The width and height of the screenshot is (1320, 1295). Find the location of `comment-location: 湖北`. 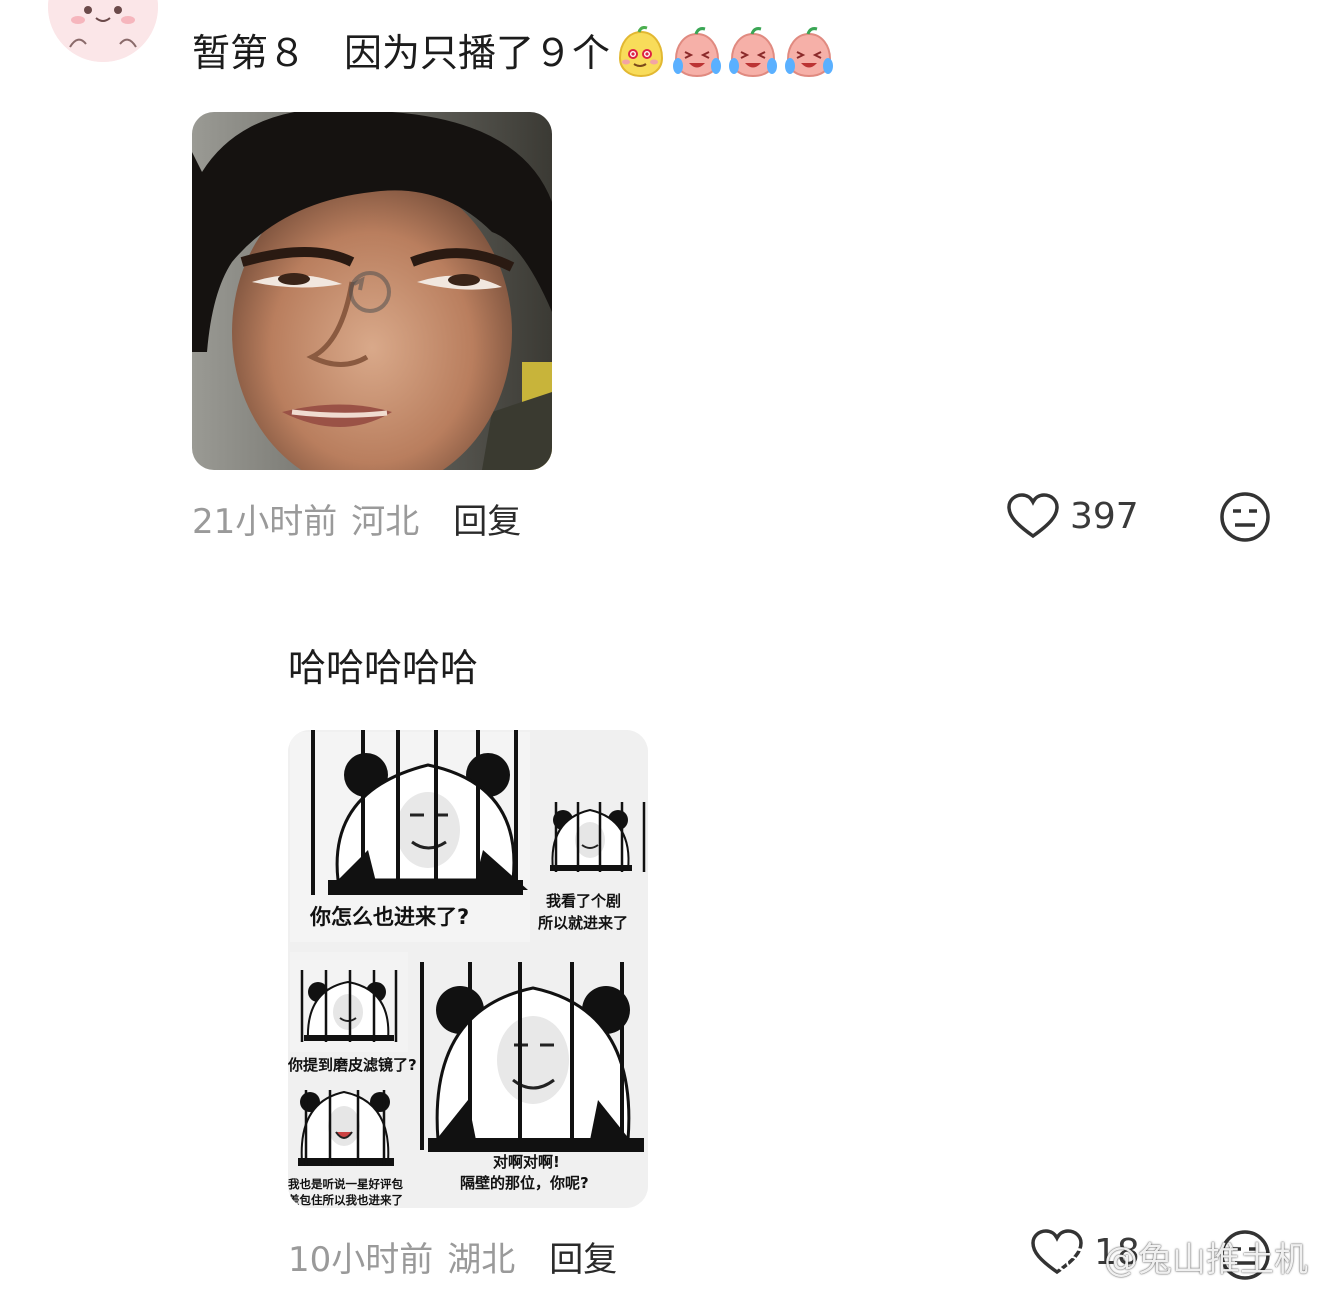

comment-location: 湖北 is located at coordinates (481, 1260).